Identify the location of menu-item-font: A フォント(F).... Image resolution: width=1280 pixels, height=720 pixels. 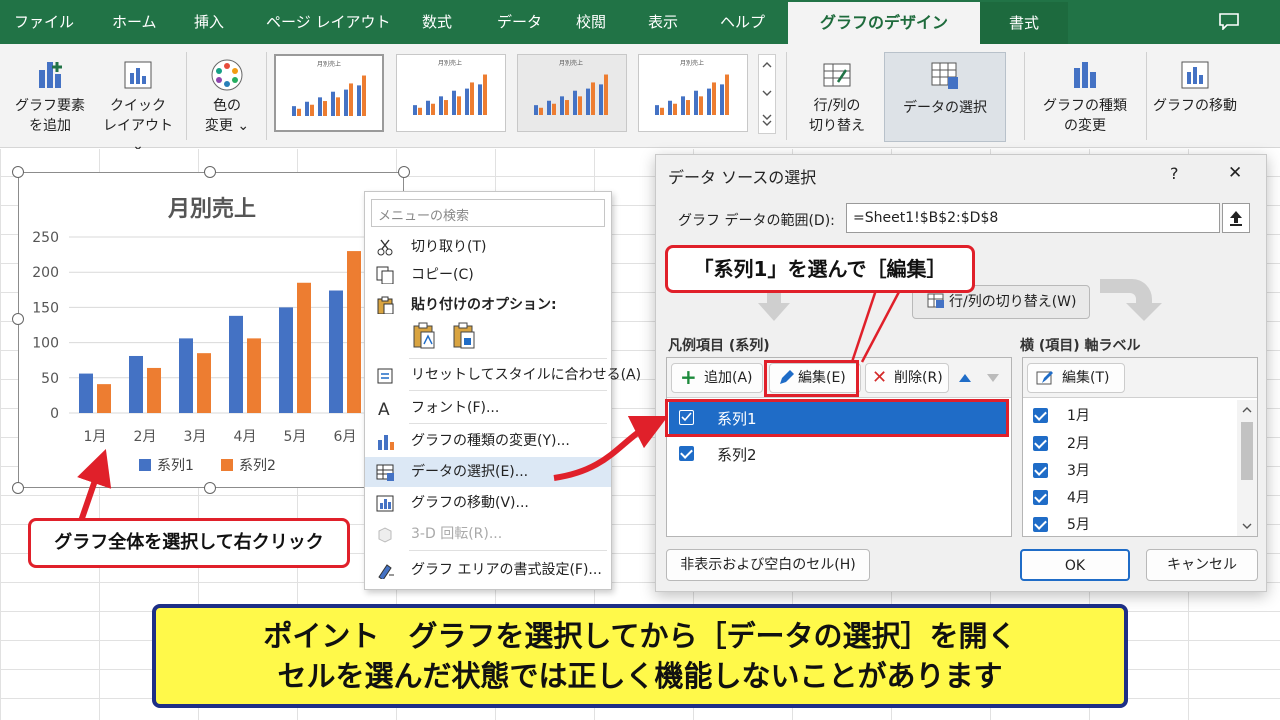
(488, 408).